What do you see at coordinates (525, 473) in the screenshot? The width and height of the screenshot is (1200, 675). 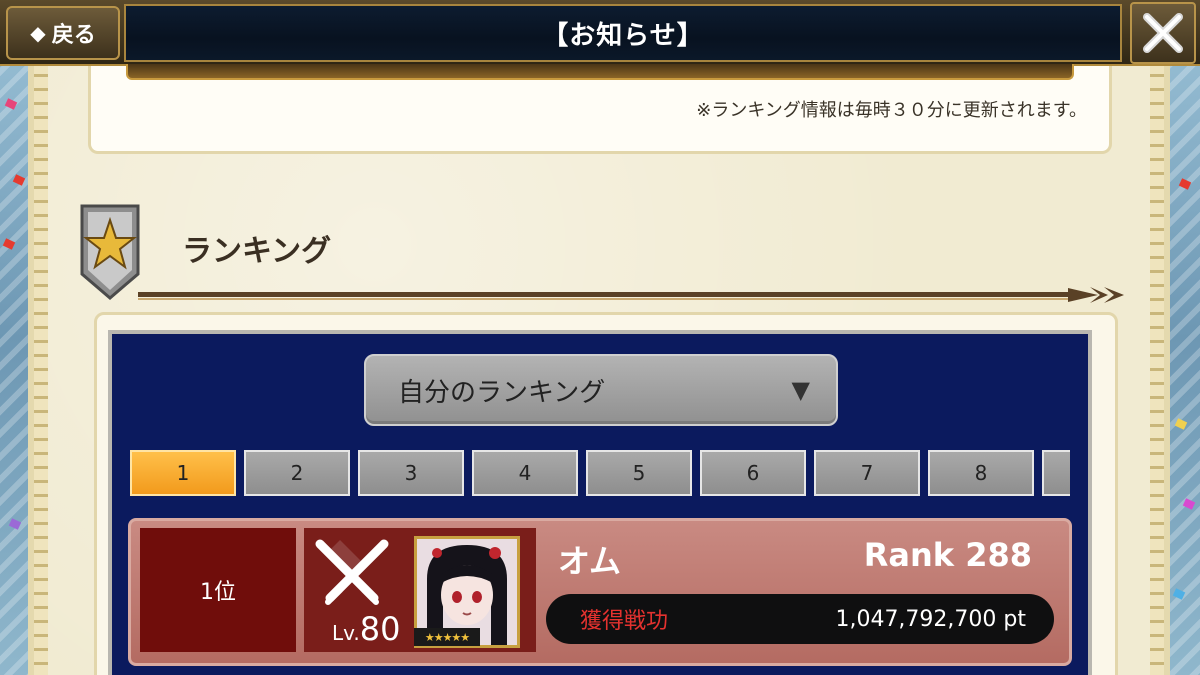 I see `page-tab-4: 4` at bounding box center [525, 473].